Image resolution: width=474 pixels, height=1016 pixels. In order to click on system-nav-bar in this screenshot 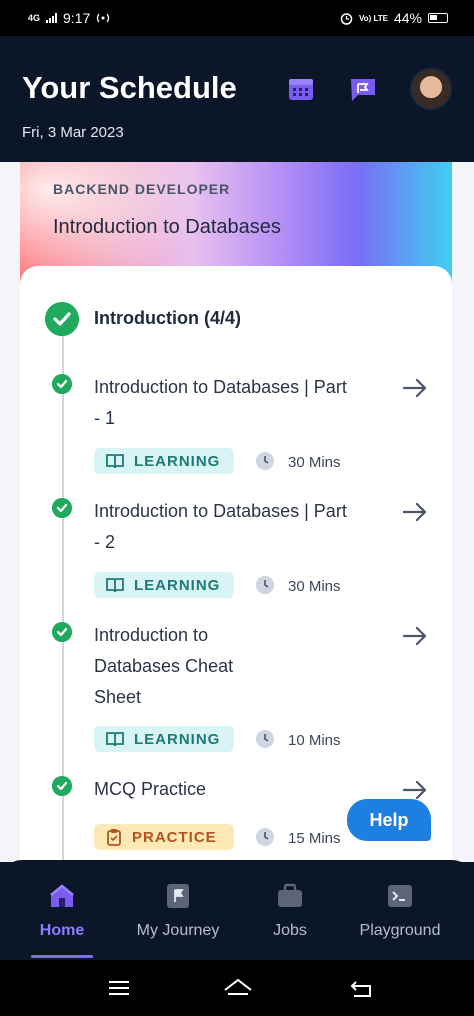, I will do `click(237, 988)`.